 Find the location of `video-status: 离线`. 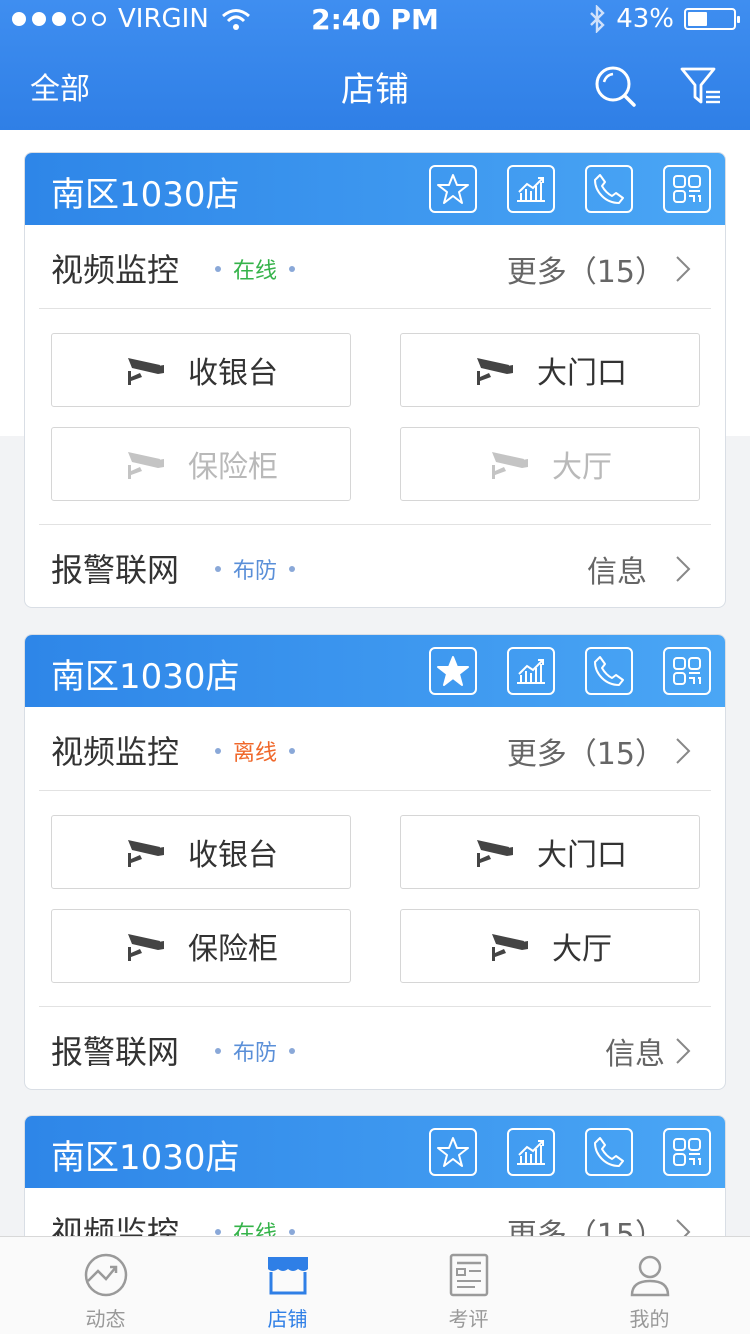

video-status: 离线 is located at coordinates (255, 751).